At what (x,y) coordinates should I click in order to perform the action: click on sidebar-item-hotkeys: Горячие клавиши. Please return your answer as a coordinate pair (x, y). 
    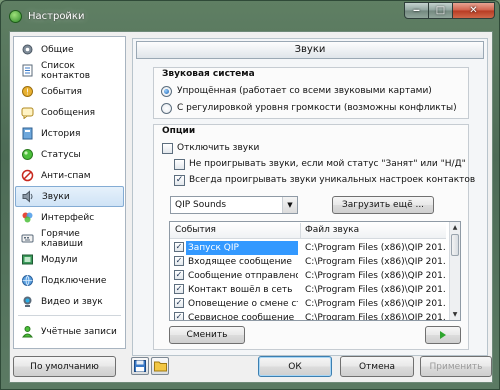
    Looking at the image, I should click on (69, 238).